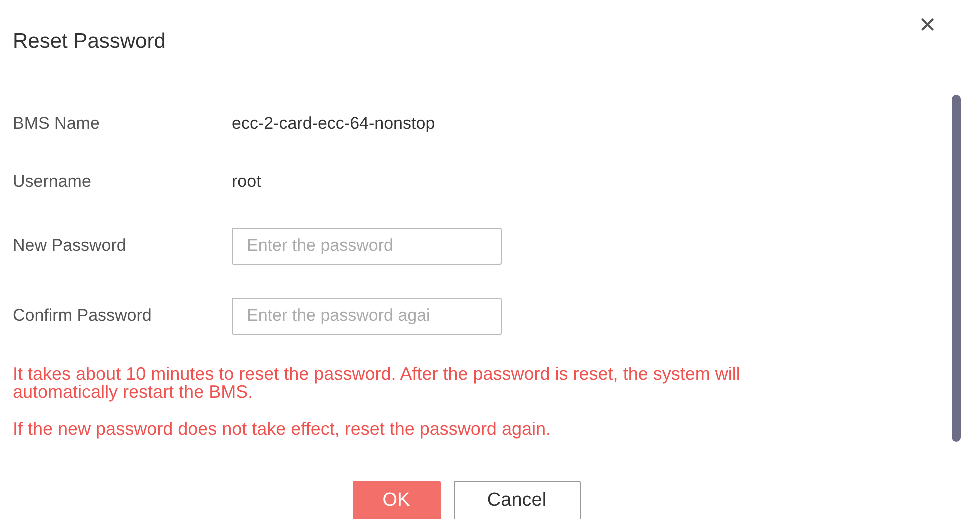  What do you see at coordinates (367, 316) in the screenshot?
I see `password-field: Enter the password agai` at bounding box center [367, 316].